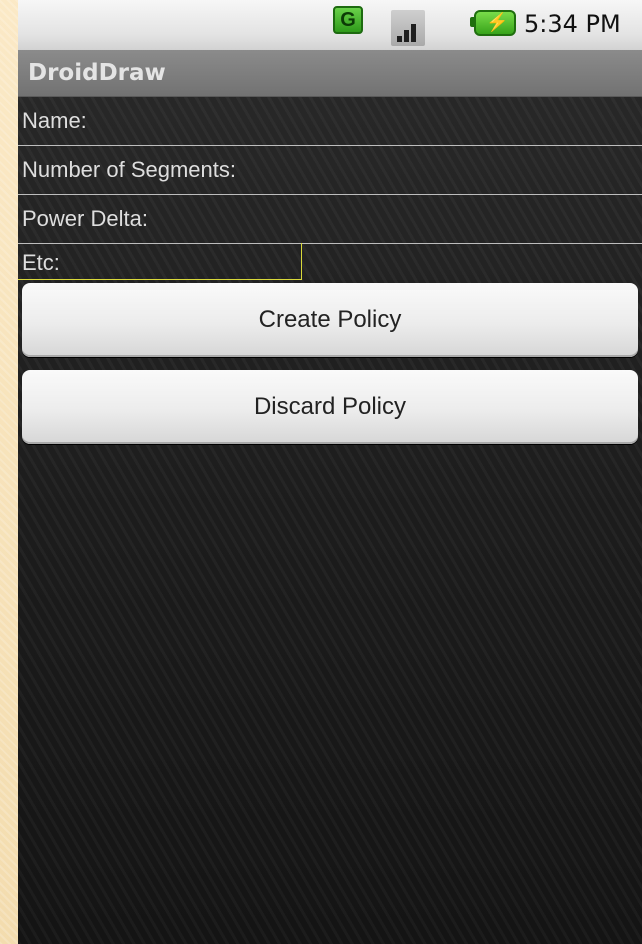  Describe the element at coordinates (330, 407) in the screenshot. I see `discard-policy-button: Discard Policy` at that location.